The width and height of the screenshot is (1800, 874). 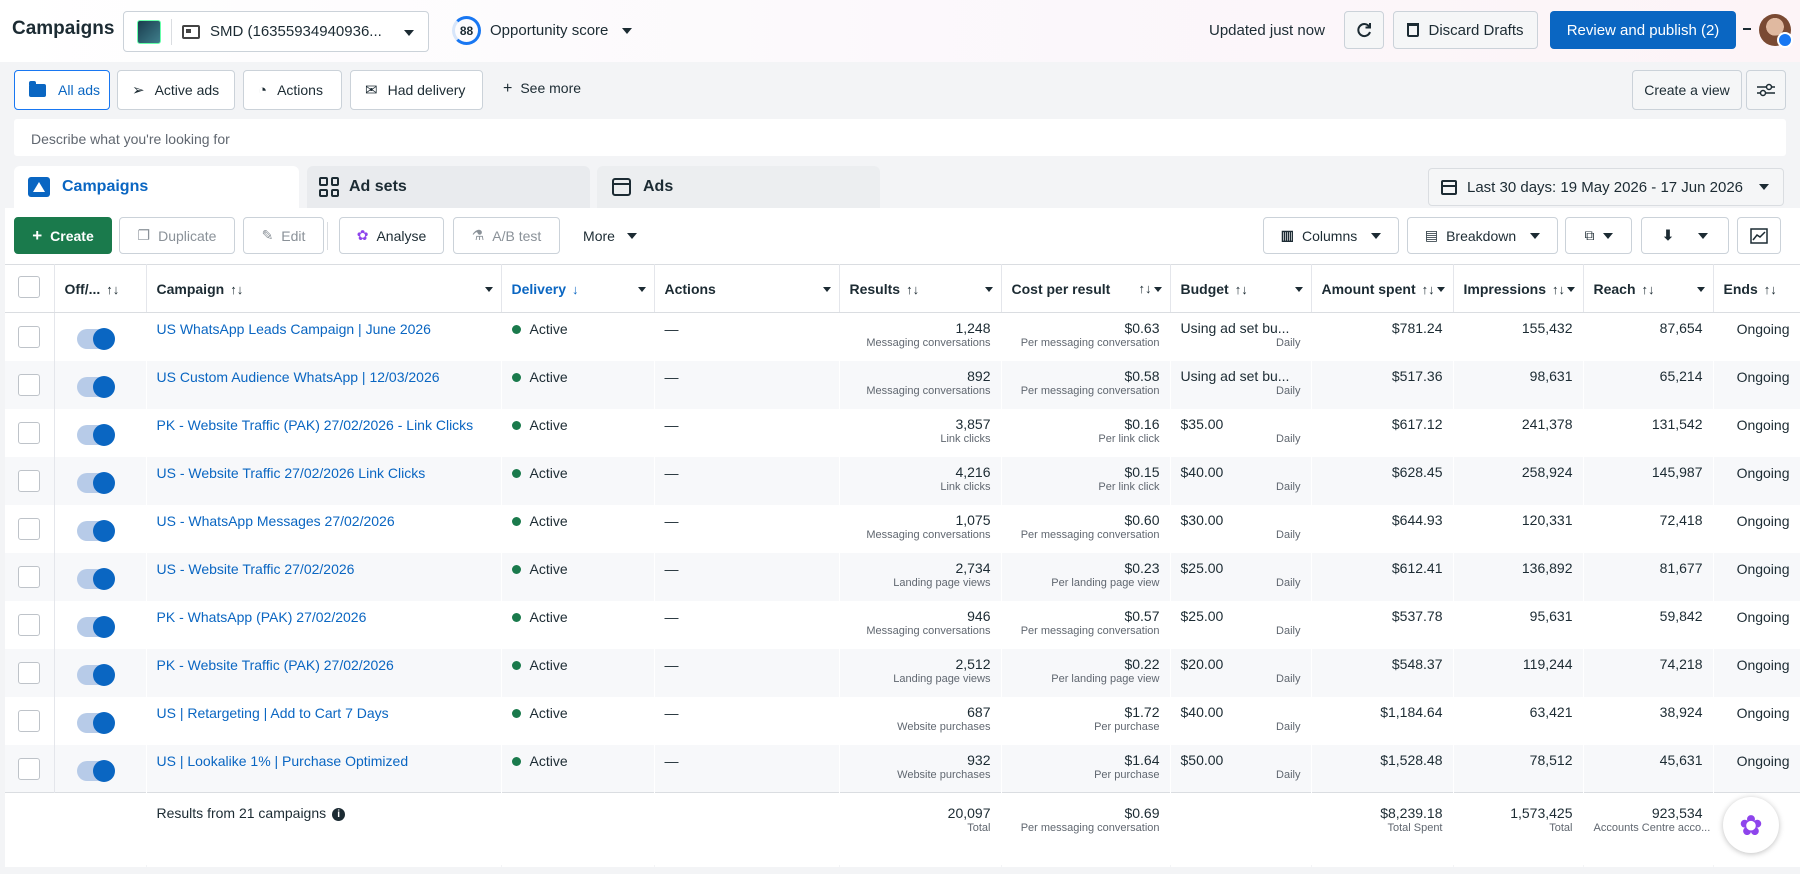 I want to click on budget-cell: $30.00 Daily, so click(x=1240, y=529).